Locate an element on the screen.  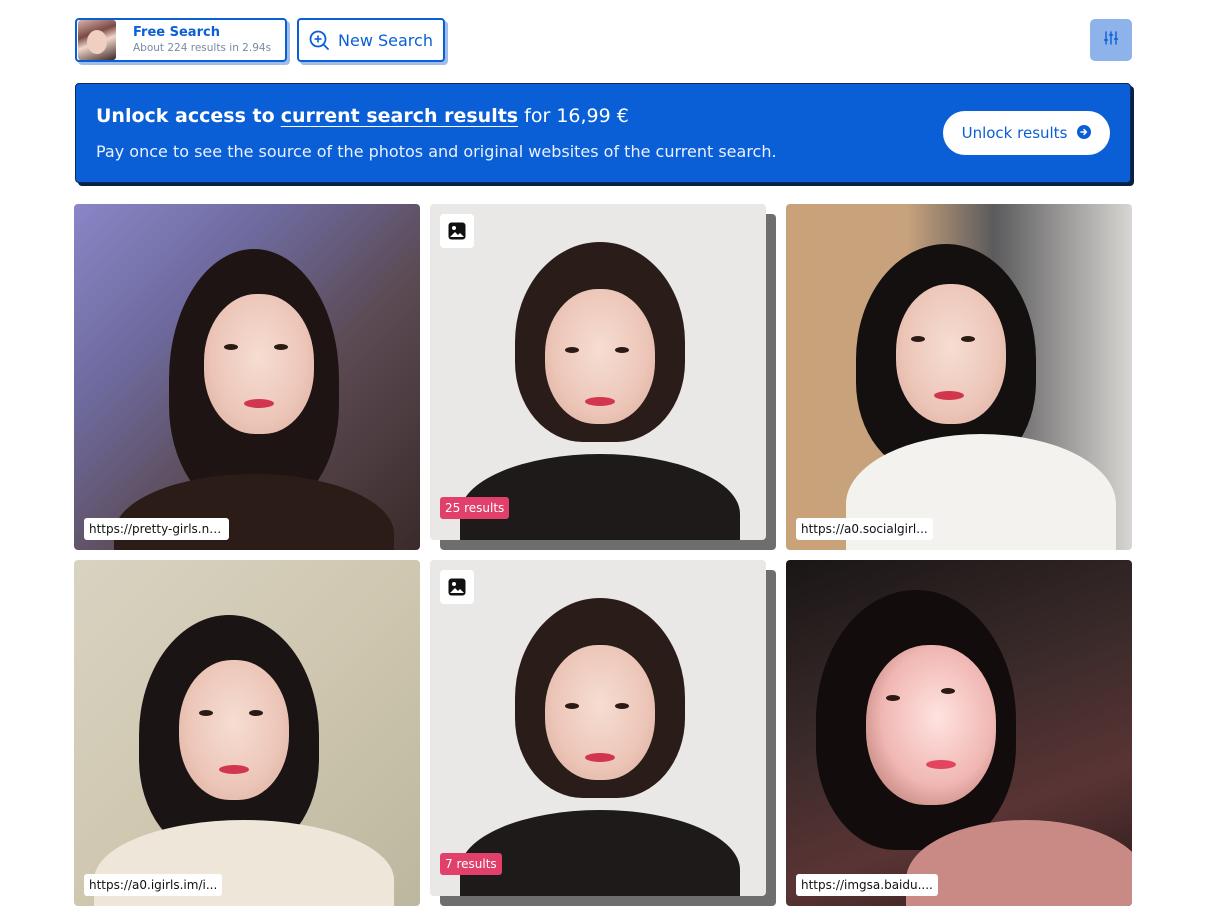
unlock-results-label: Unlock results is located at coordinates (1014, 133).